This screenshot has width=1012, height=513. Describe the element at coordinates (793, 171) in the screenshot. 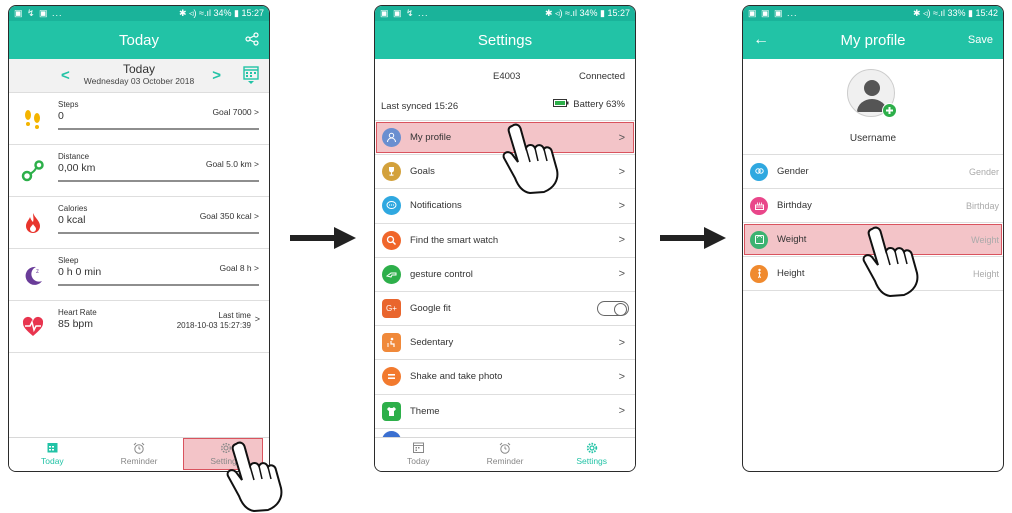

I see `profile-label: Gender` at that location.